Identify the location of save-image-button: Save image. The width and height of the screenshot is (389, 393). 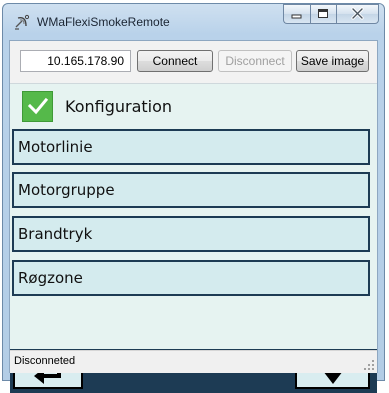
(332, 61).